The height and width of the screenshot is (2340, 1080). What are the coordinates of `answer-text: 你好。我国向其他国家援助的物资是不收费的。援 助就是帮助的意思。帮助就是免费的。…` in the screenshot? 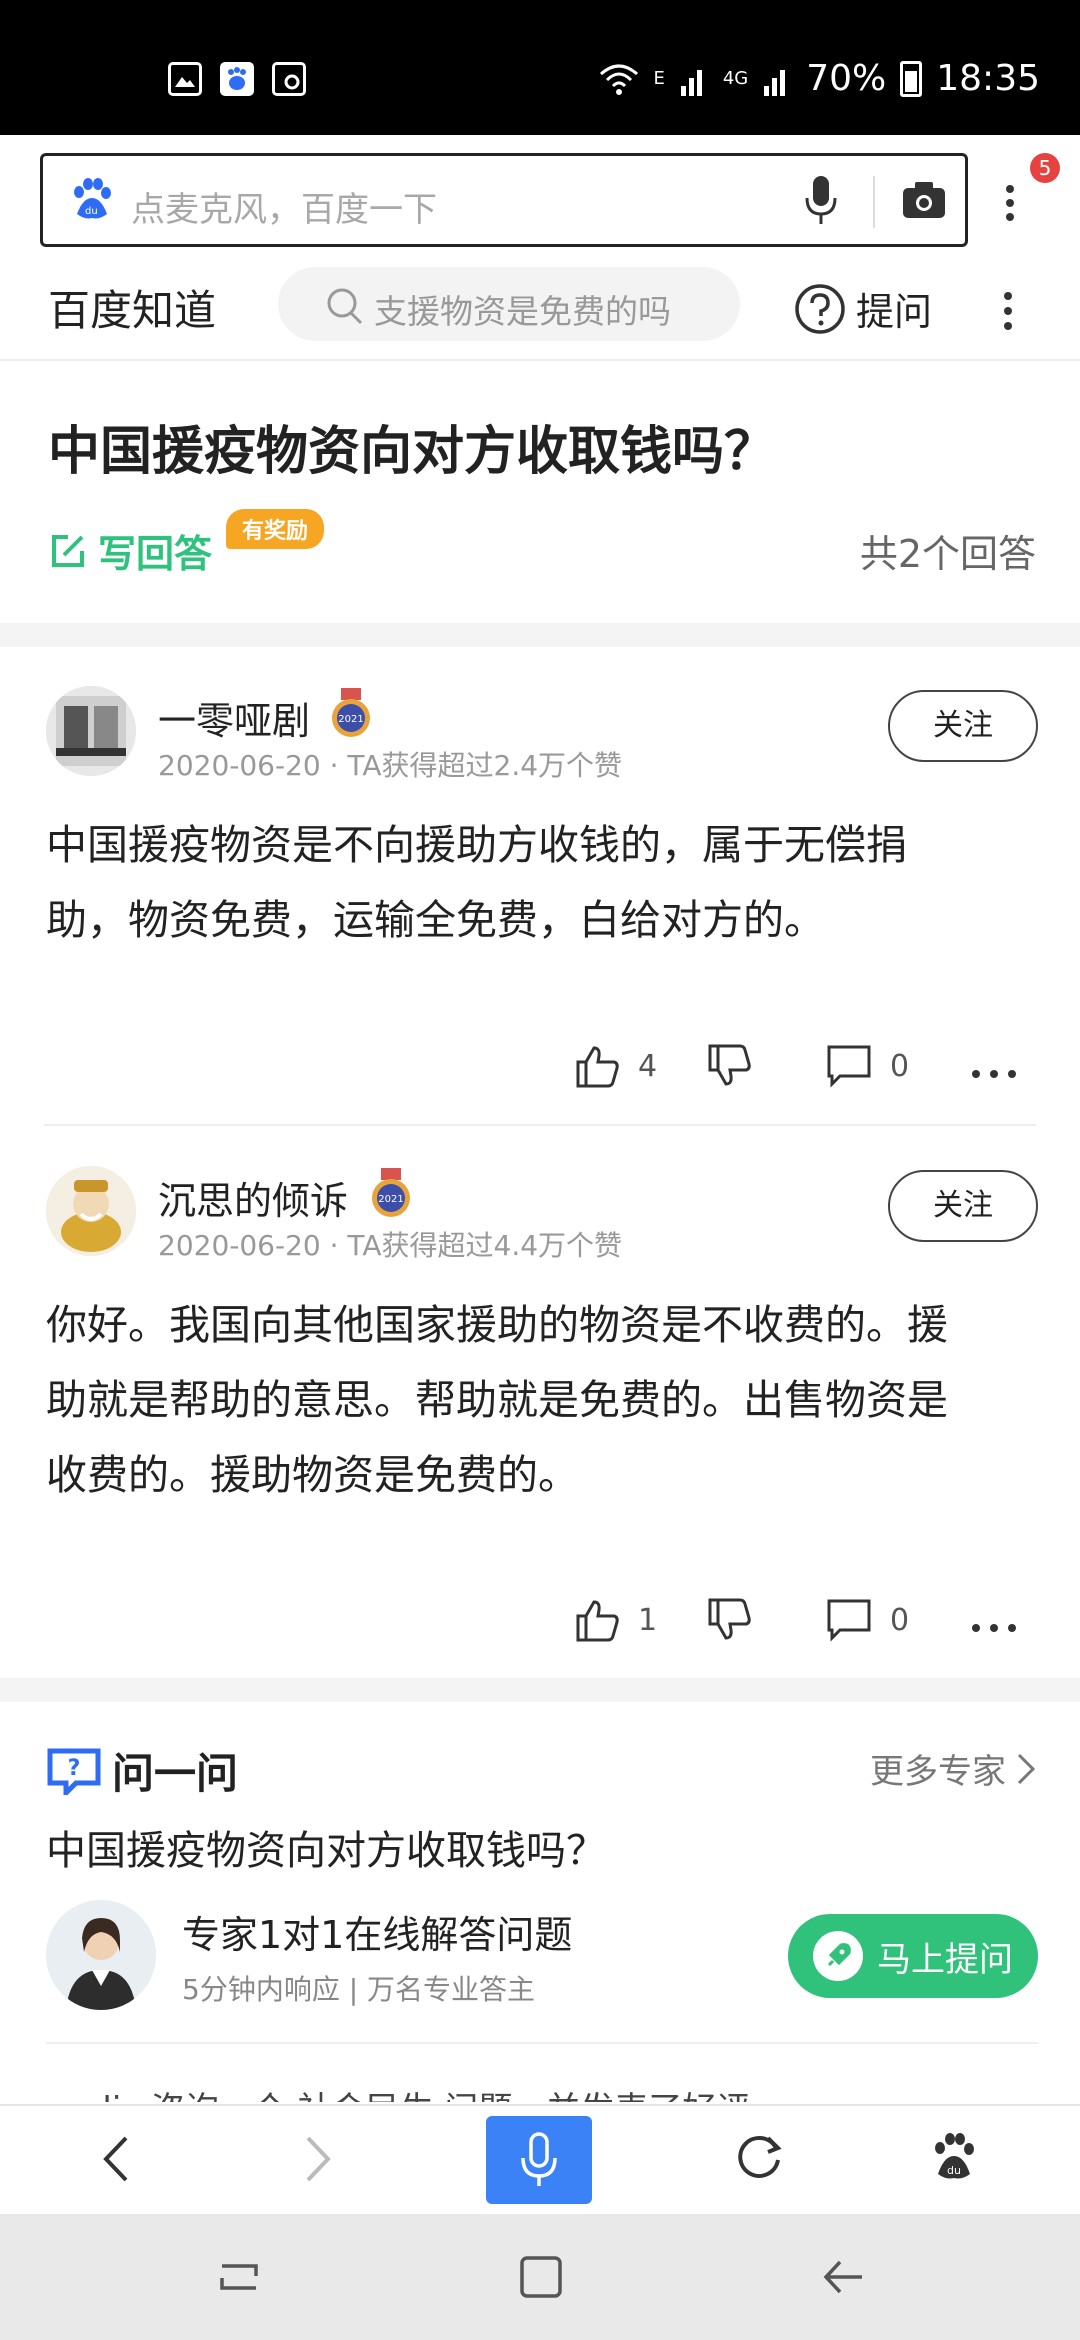 It's located at (541, 1400).